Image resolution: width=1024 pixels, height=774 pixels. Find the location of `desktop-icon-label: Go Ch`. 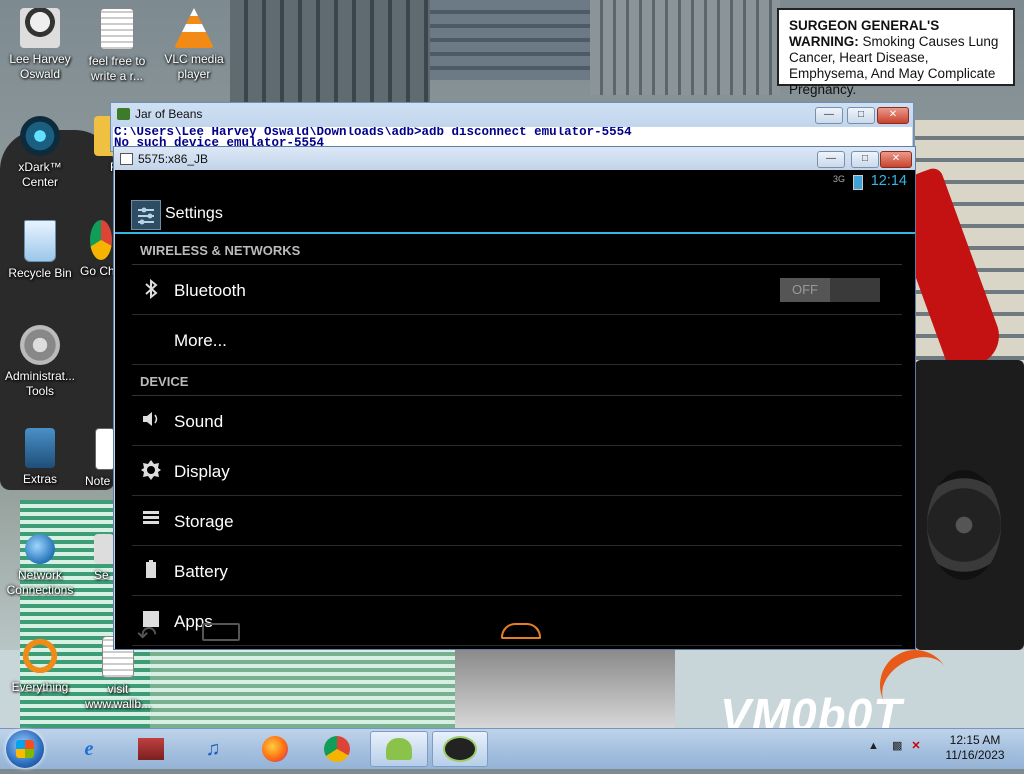

desktop-icon-label: Go Ch is located at coordinates (97, 271).